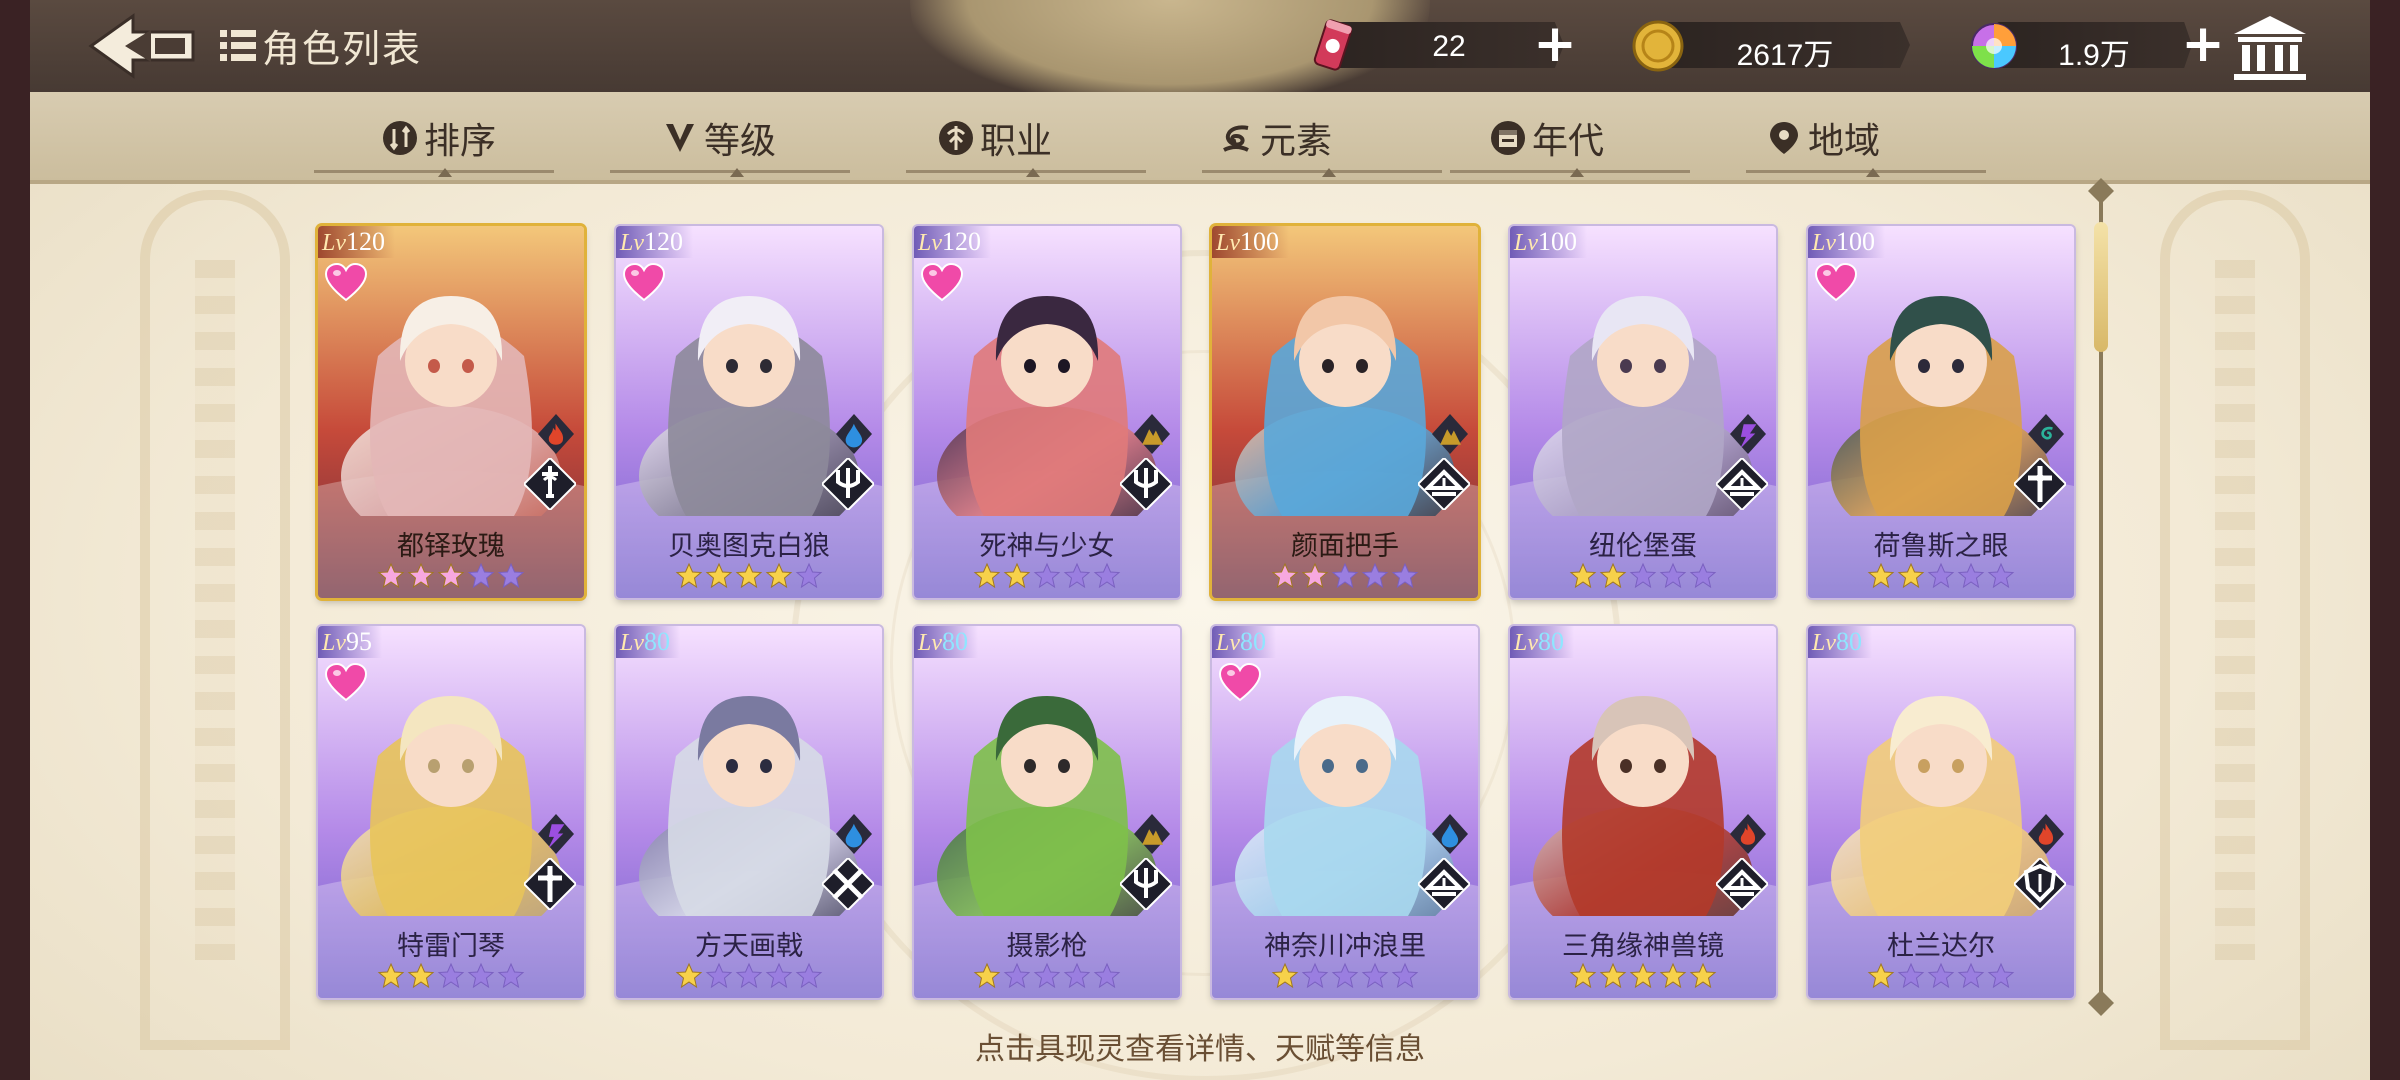  What do you see at coordinates (961, 241) in the screenshot?
I see `level-value: 120` at bounding box center [961, 241].